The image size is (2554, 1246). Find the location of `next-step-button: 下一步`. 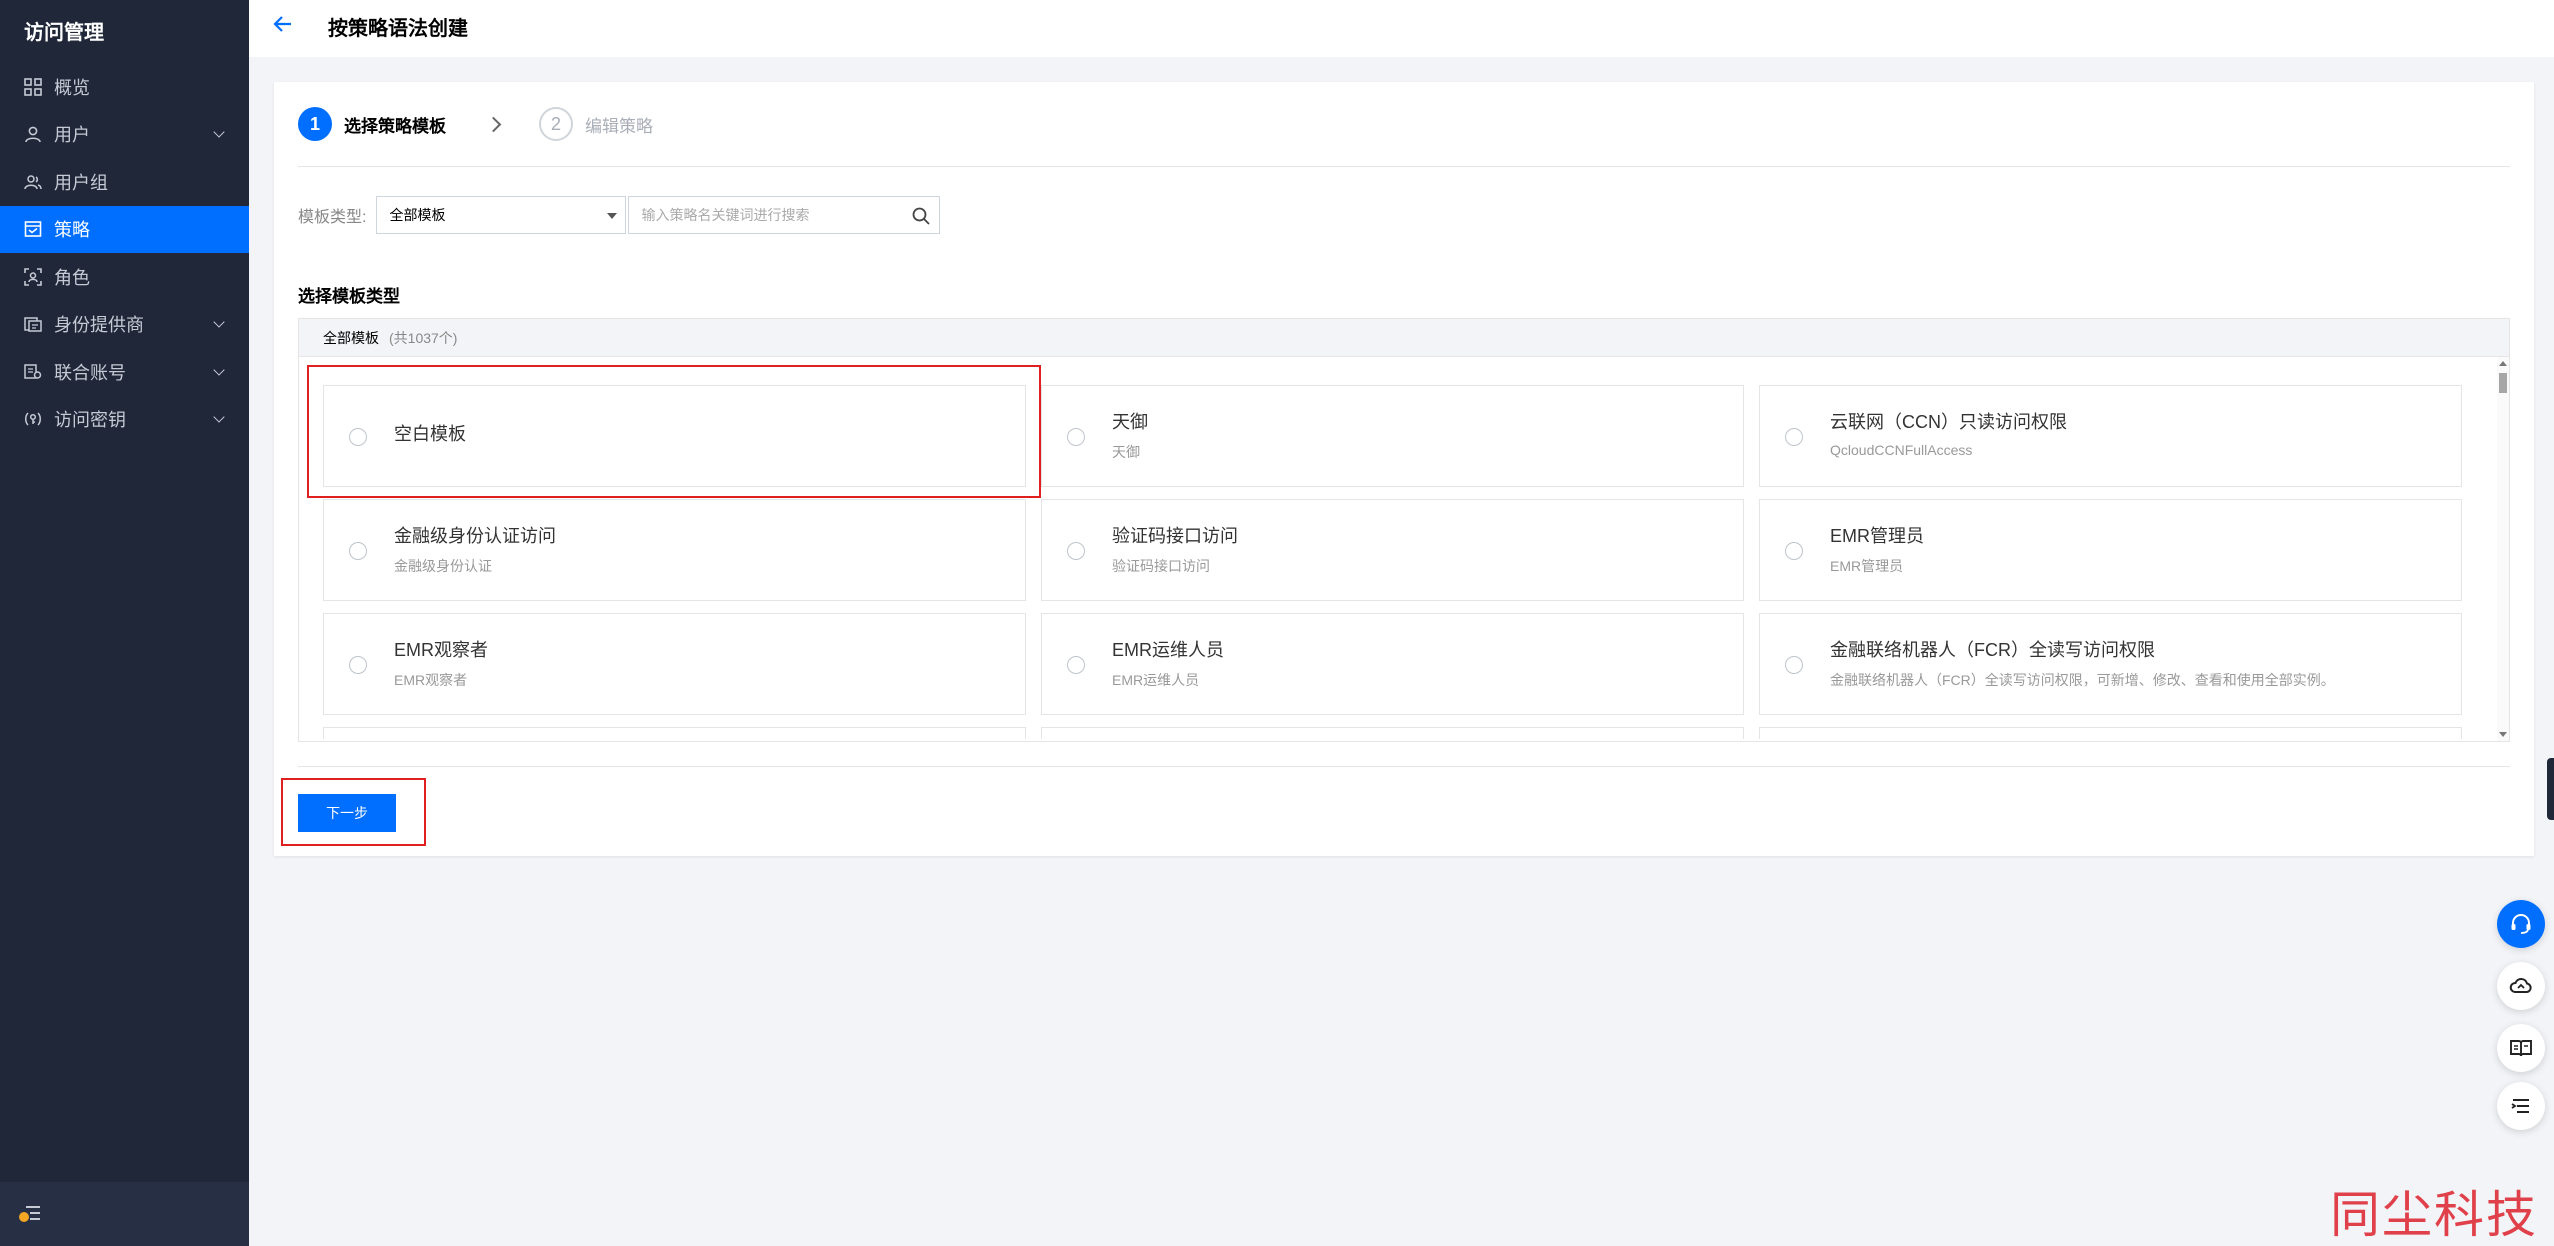

next-step-button: 下一步 is located at coordinates (347, 813).